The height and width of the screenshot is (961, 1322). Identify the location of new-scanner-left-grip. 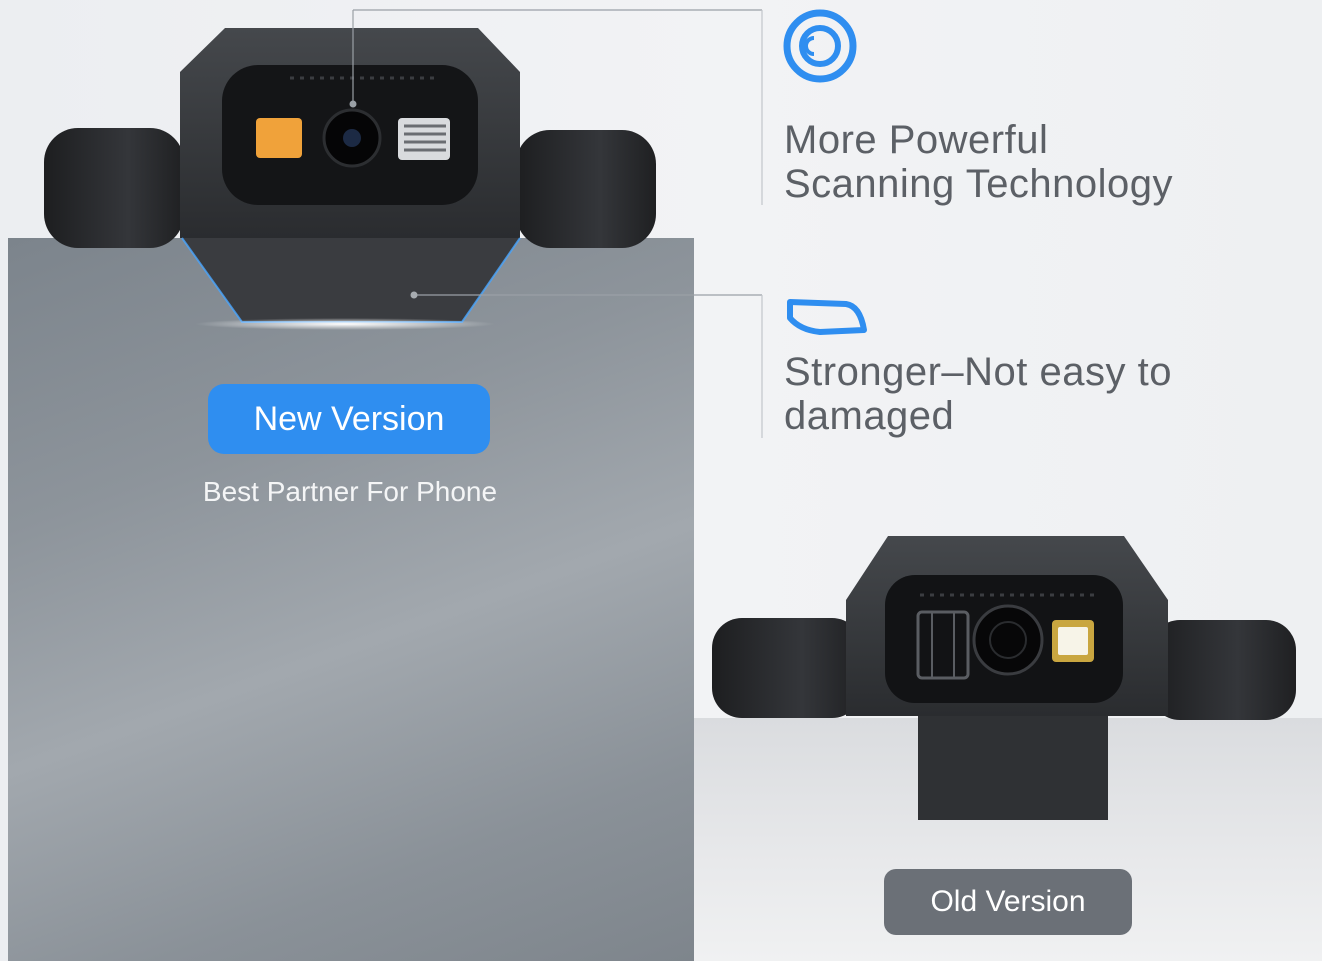
(114, 188).